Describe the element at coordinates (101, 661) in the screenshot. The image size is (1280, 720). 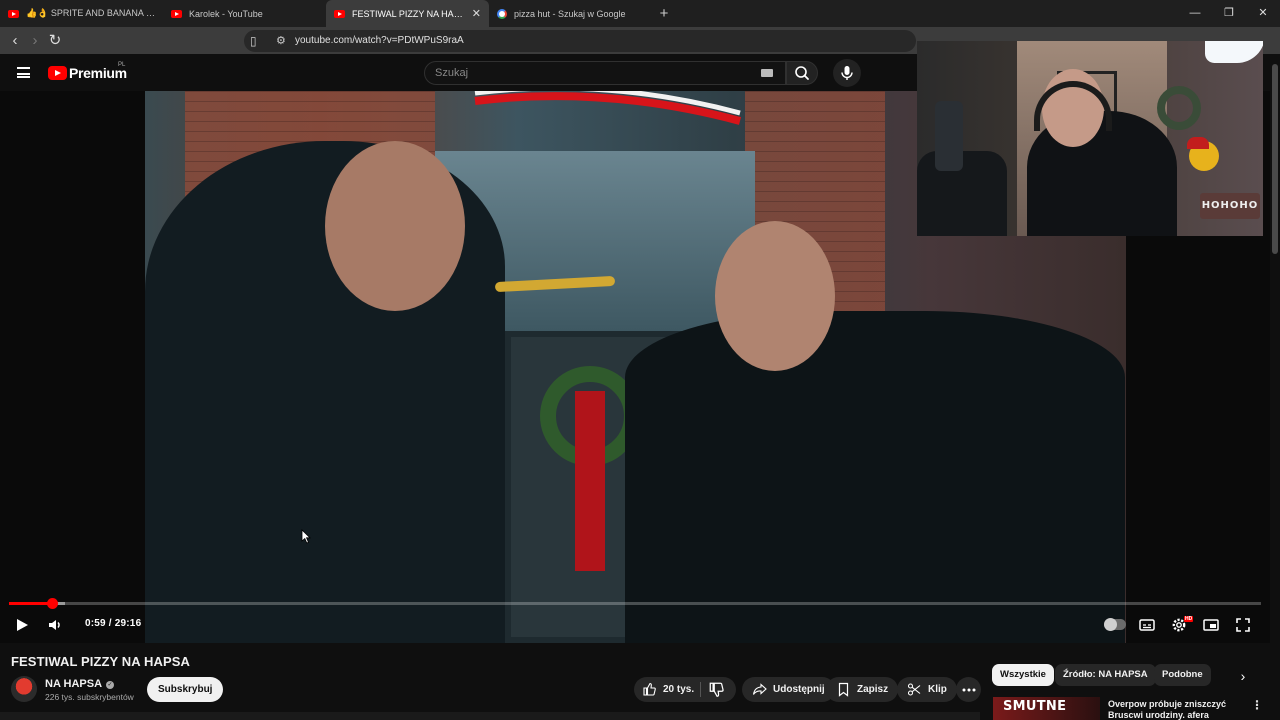
I see `video-title: FESTIWAL PIZZY NA HAPSA` at that location.